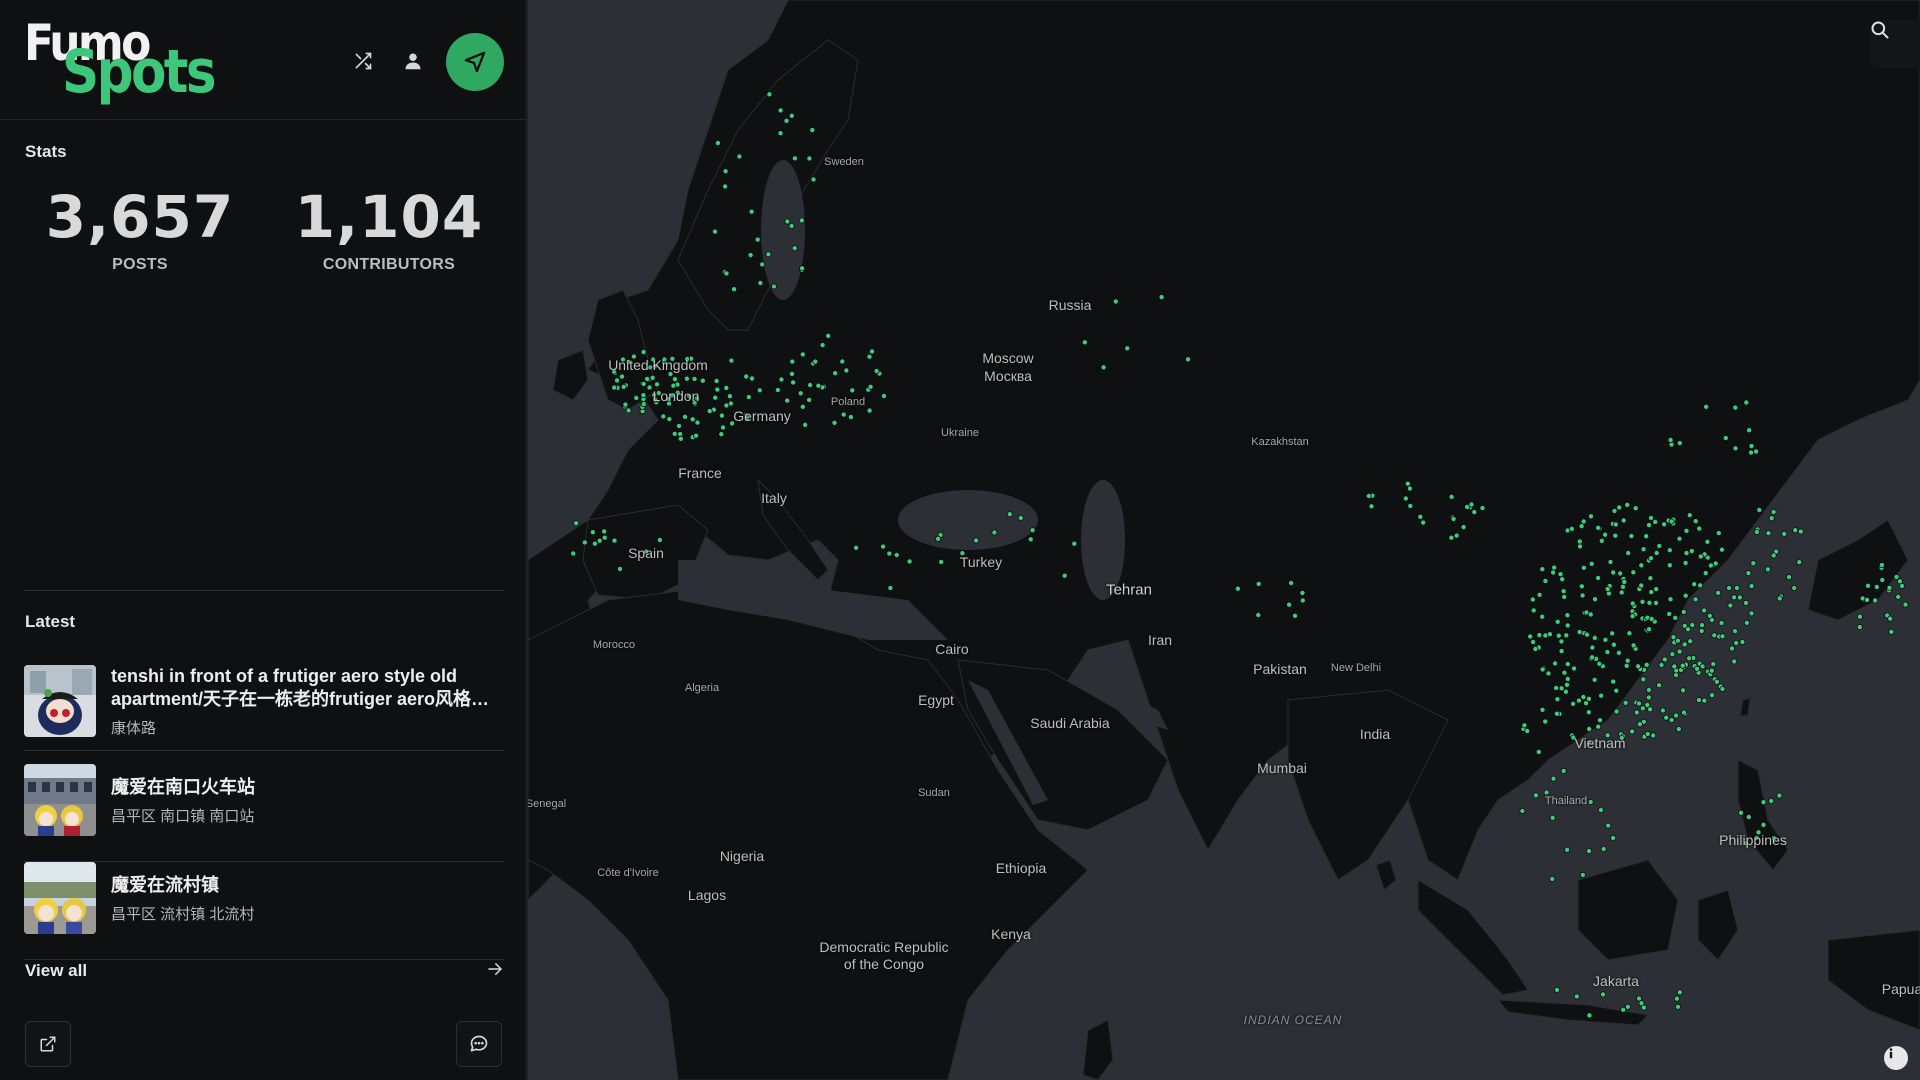 The width and height of the screenshot is (1920, 1080). Describe the element at coordinates (475, 62) in the screenshot. I see `navigate-button` at that location.